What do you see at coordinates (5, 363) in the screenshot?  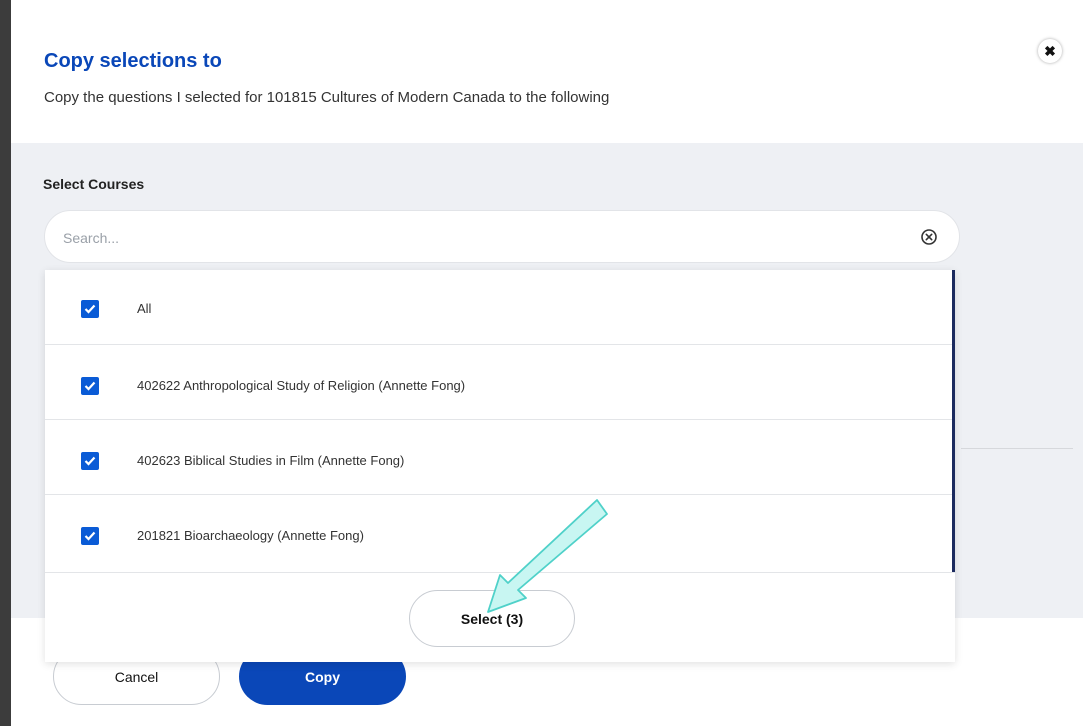 I see `page-backdrop` at bounding box center [5, 363].